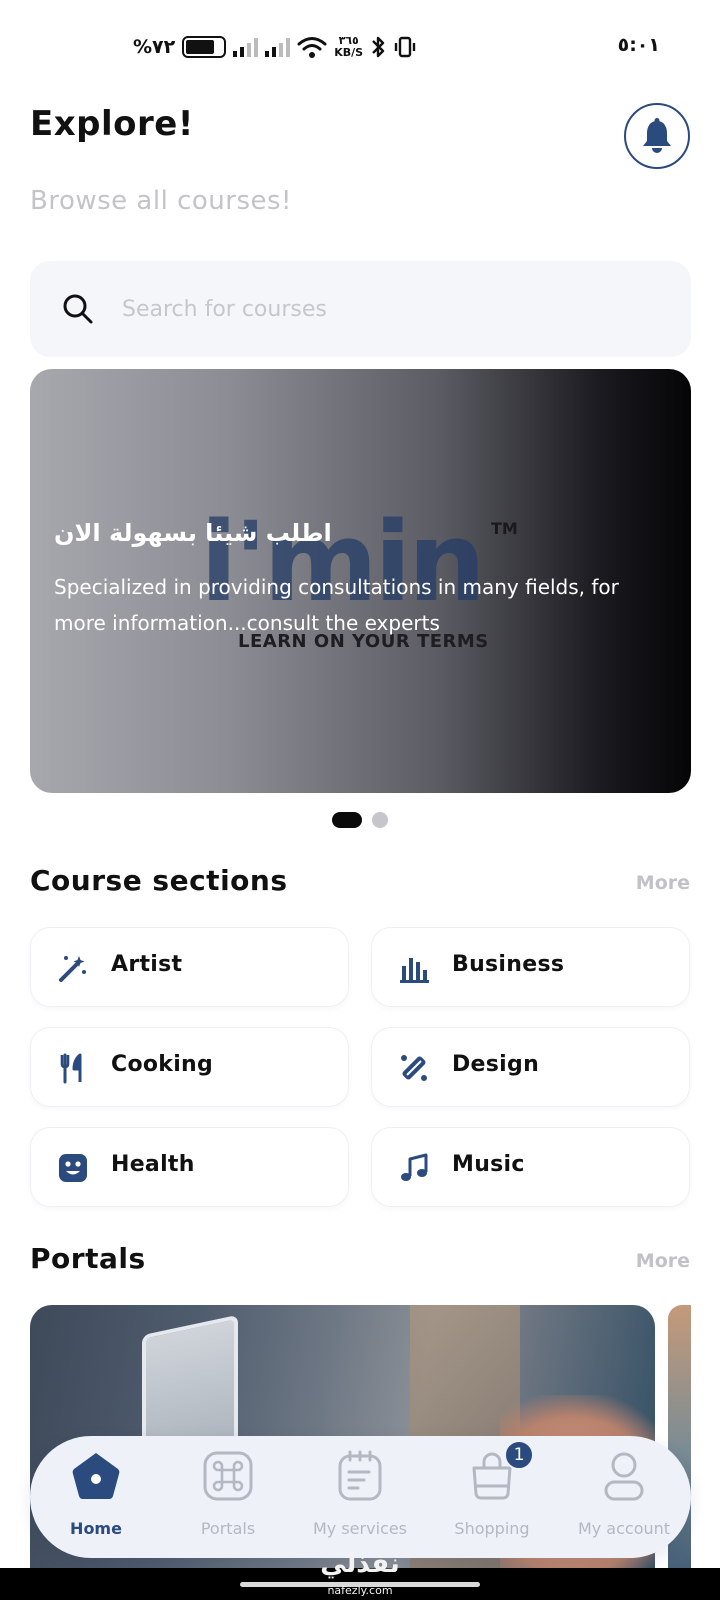 The width and height of the screenshot is (720, 1600). Describe the element at coordinates (359, 1528) in the screenshot. I see `nav-label: My services` at that location.